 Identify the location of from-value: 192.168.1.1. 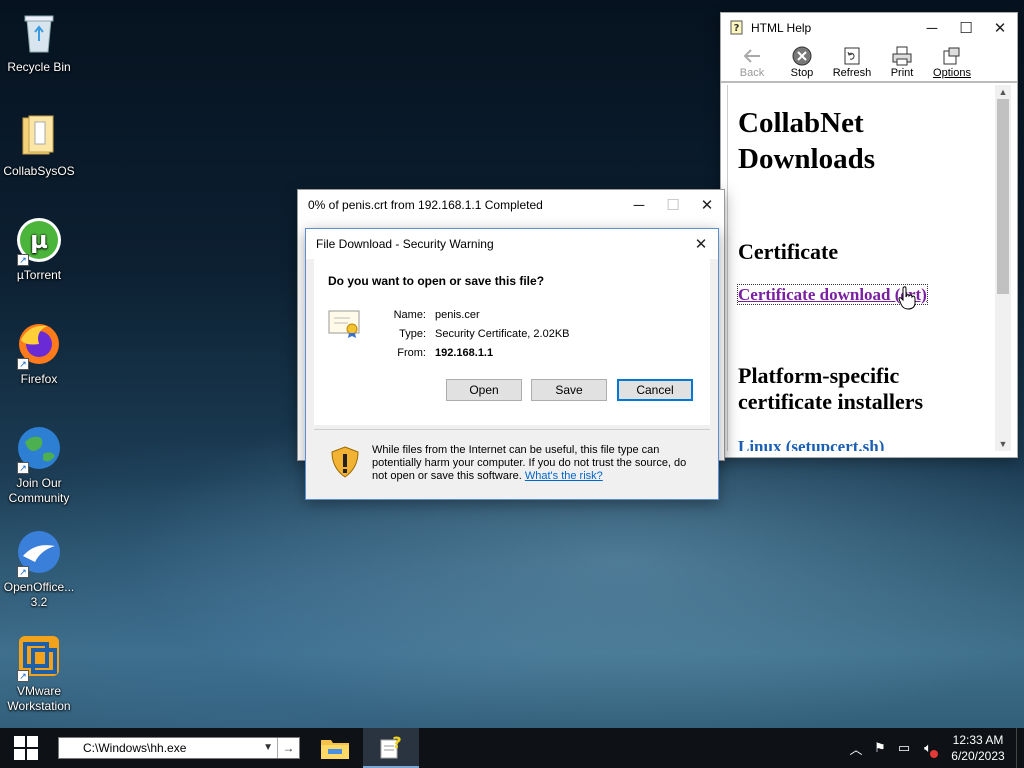
(464, 353).